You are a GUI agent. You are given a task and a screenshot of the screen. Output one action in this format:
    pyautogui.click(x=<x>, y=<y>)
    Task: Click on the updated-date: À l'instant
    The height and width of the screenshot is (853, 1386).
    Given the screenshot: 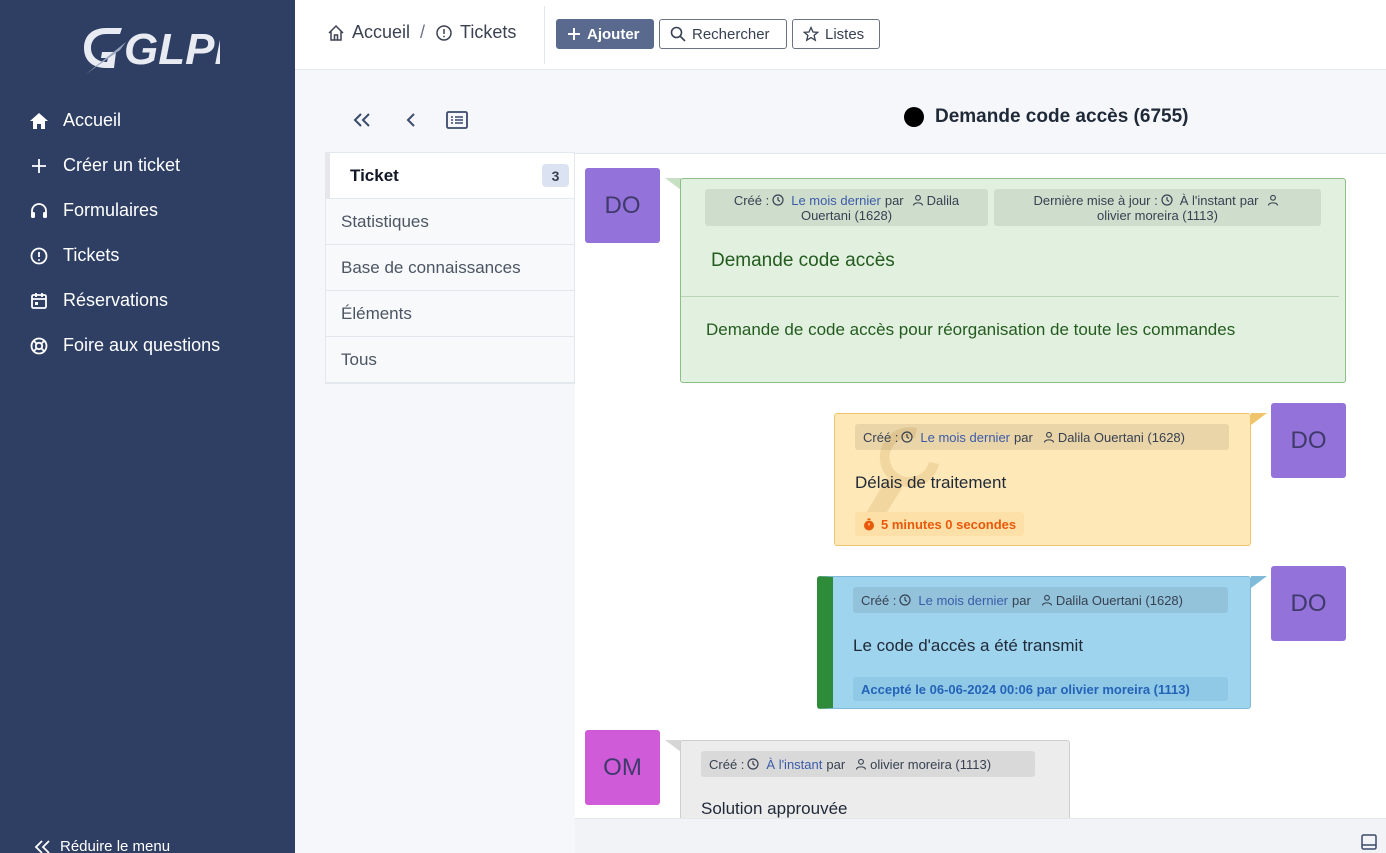 What is the action you would take?
    pyautogui.click(x=1207, y=200)
    